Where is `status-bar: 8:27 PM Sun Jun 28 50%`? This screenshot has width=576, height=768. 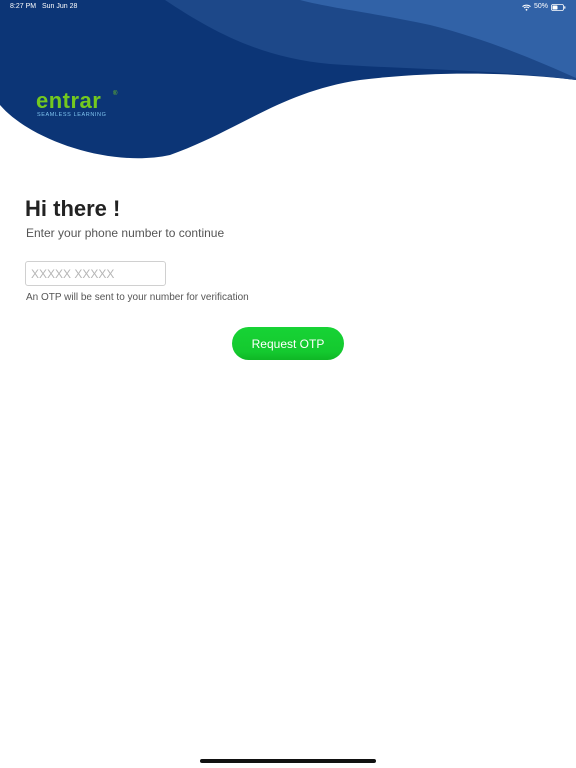 status-bar: 8:27 PM Sun Jun 28 50% is located at coordinates (288, 7).